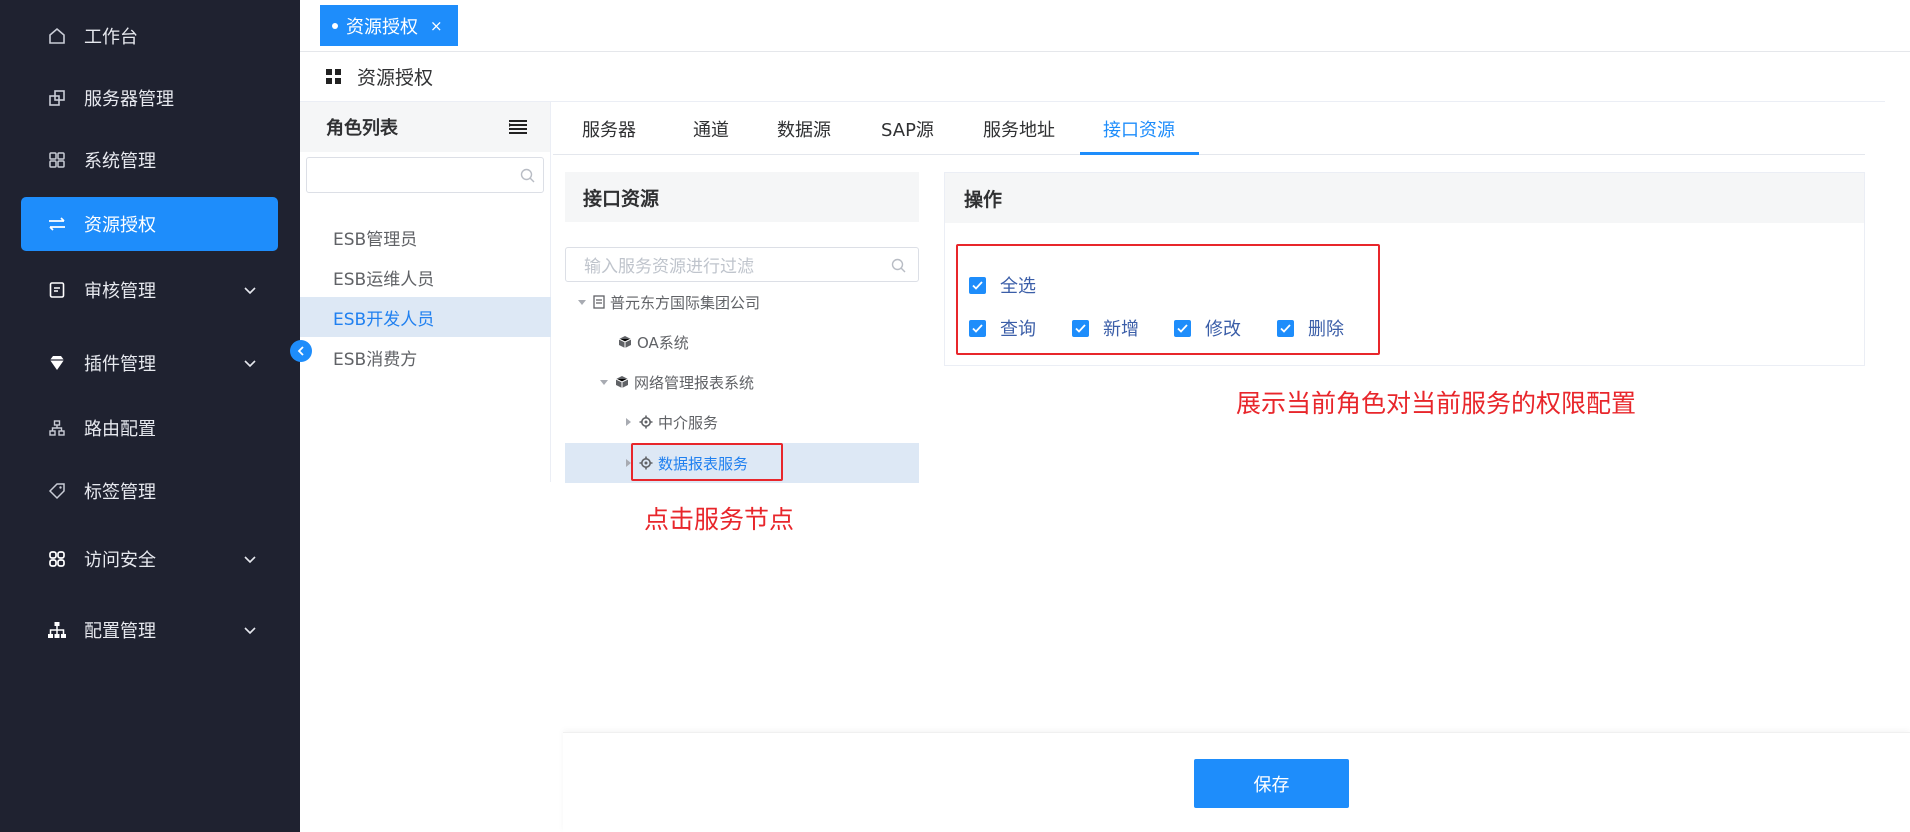 The width and height of the screenshot is (1910, 832). What do you see at coordinates (425, 127) in the screenshot?
I see `role-list-header: 角色列表` at bounding box center [425, 127].